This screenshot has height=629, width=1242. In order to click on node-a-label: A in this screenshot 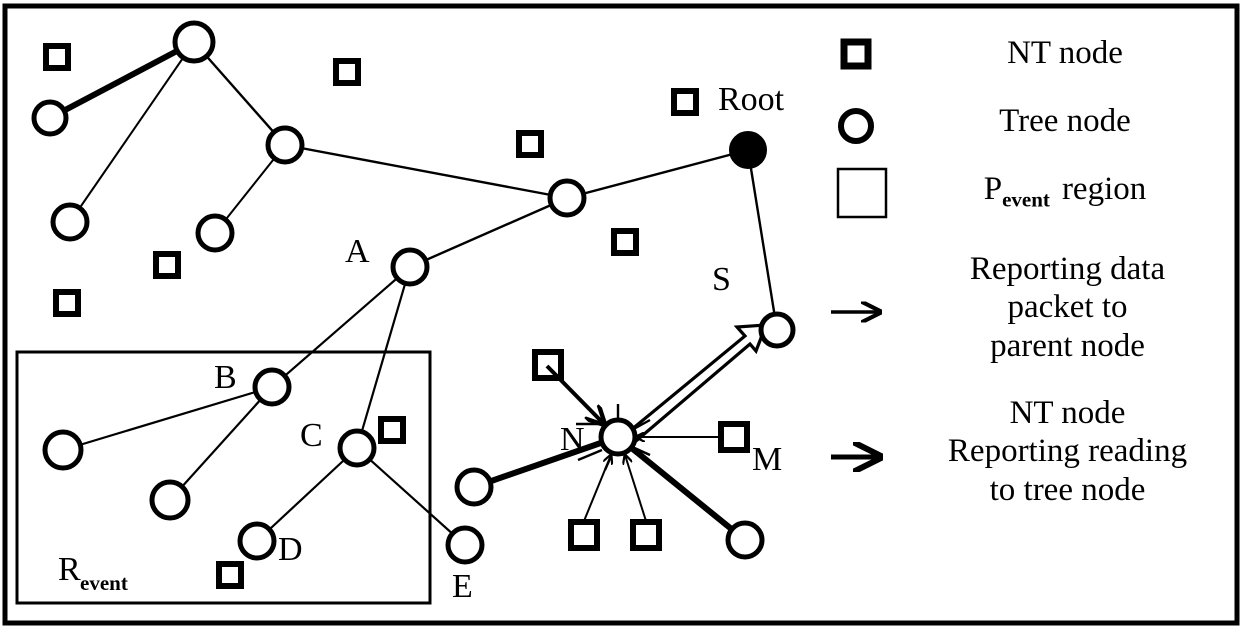, I will do `click(357, 251)`.